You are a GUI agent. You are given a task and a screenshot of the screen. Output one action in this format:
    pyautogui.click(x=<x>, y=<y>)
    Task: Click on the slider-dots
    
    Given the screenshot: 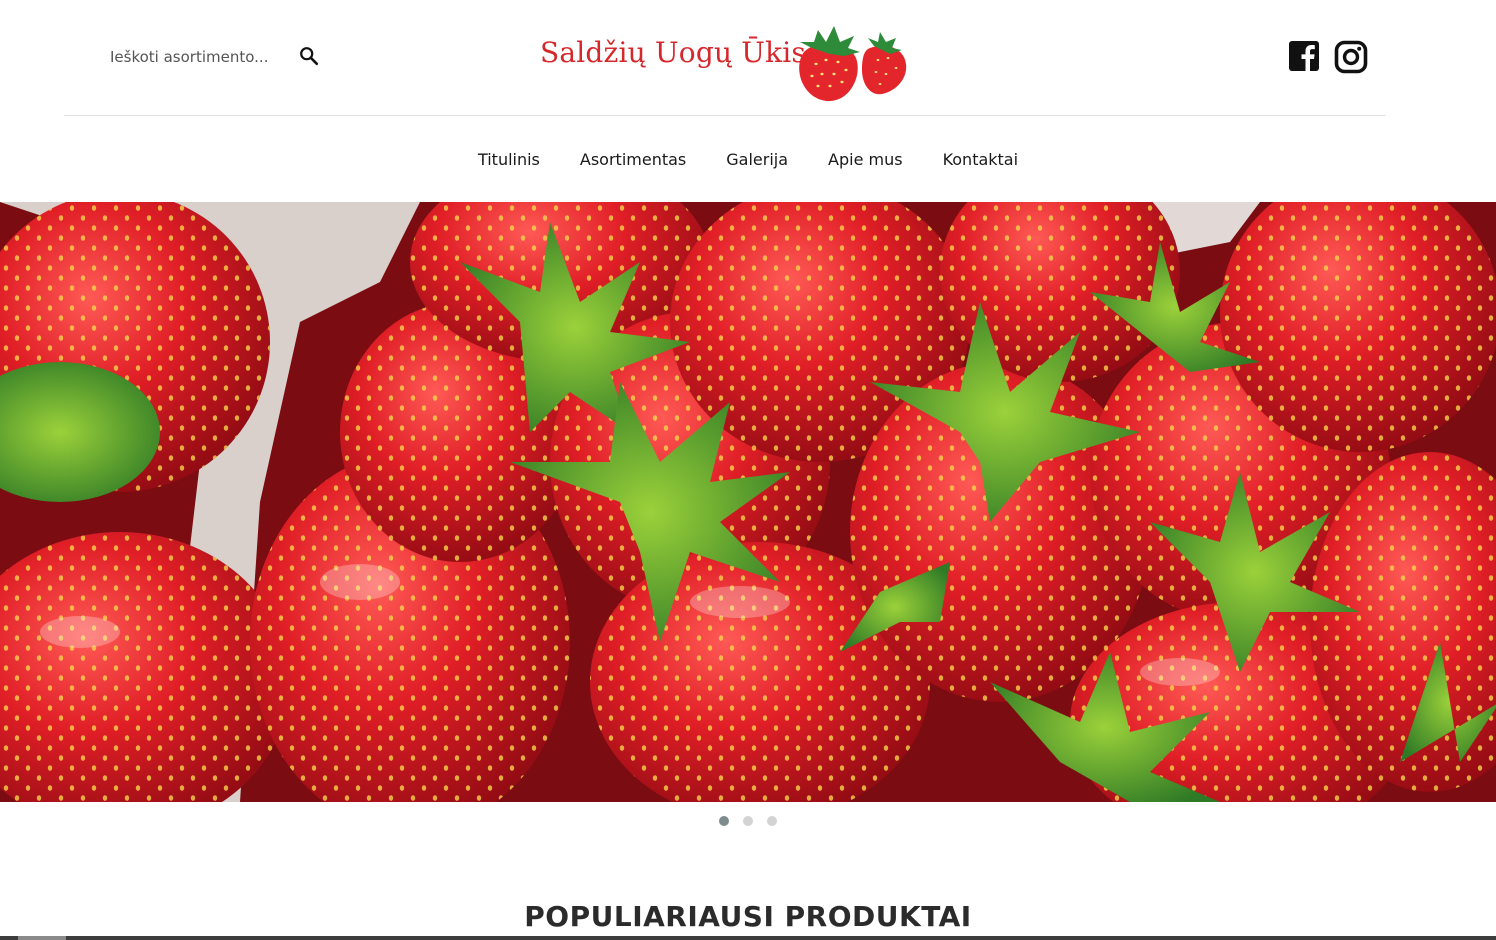 What is the action you would take?
    pyautogui.click(x=748, y=822)
    